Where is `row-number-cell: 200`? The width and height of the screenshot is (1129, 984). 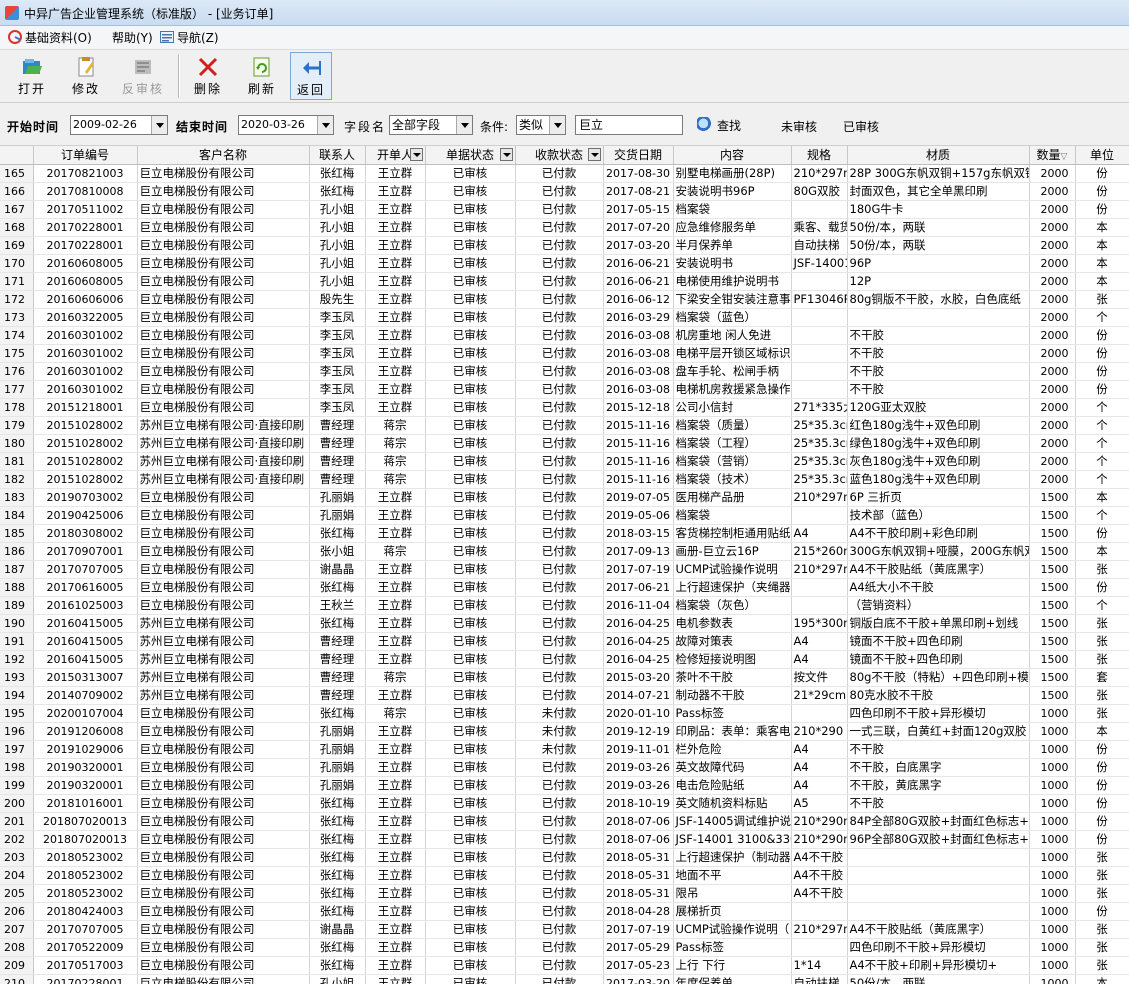 row-number-cell: 200 is located at coordinates (17, 803).